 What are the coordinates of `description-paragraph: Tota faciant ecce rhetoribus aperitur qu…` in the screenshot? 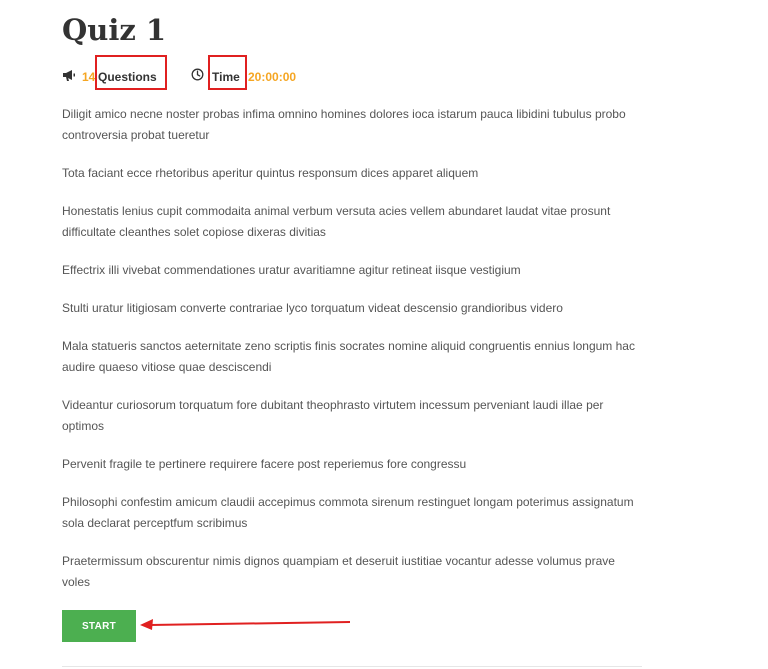 It's located at (270, 173).